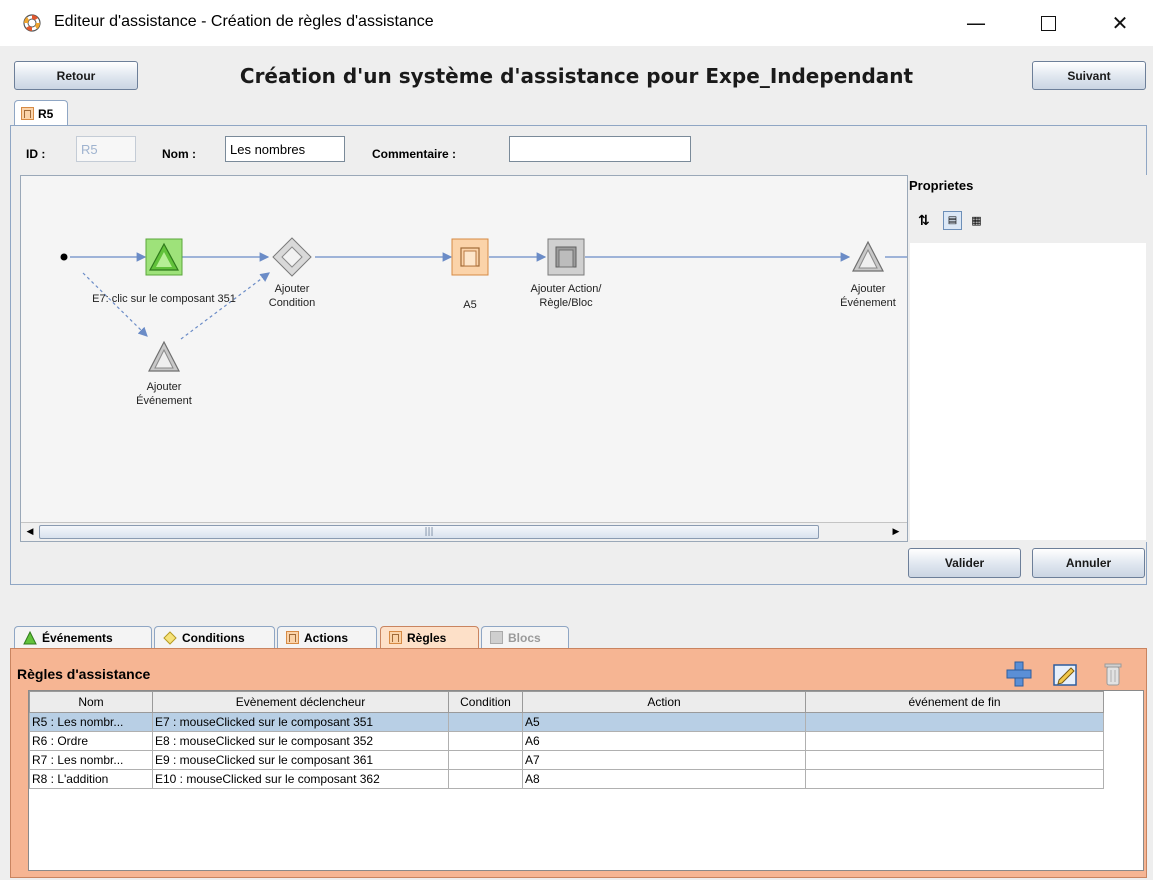 This screenshot has height=880, width=1153. I want to click on cell-nom: R6 : Ordre, so click(91, 741).